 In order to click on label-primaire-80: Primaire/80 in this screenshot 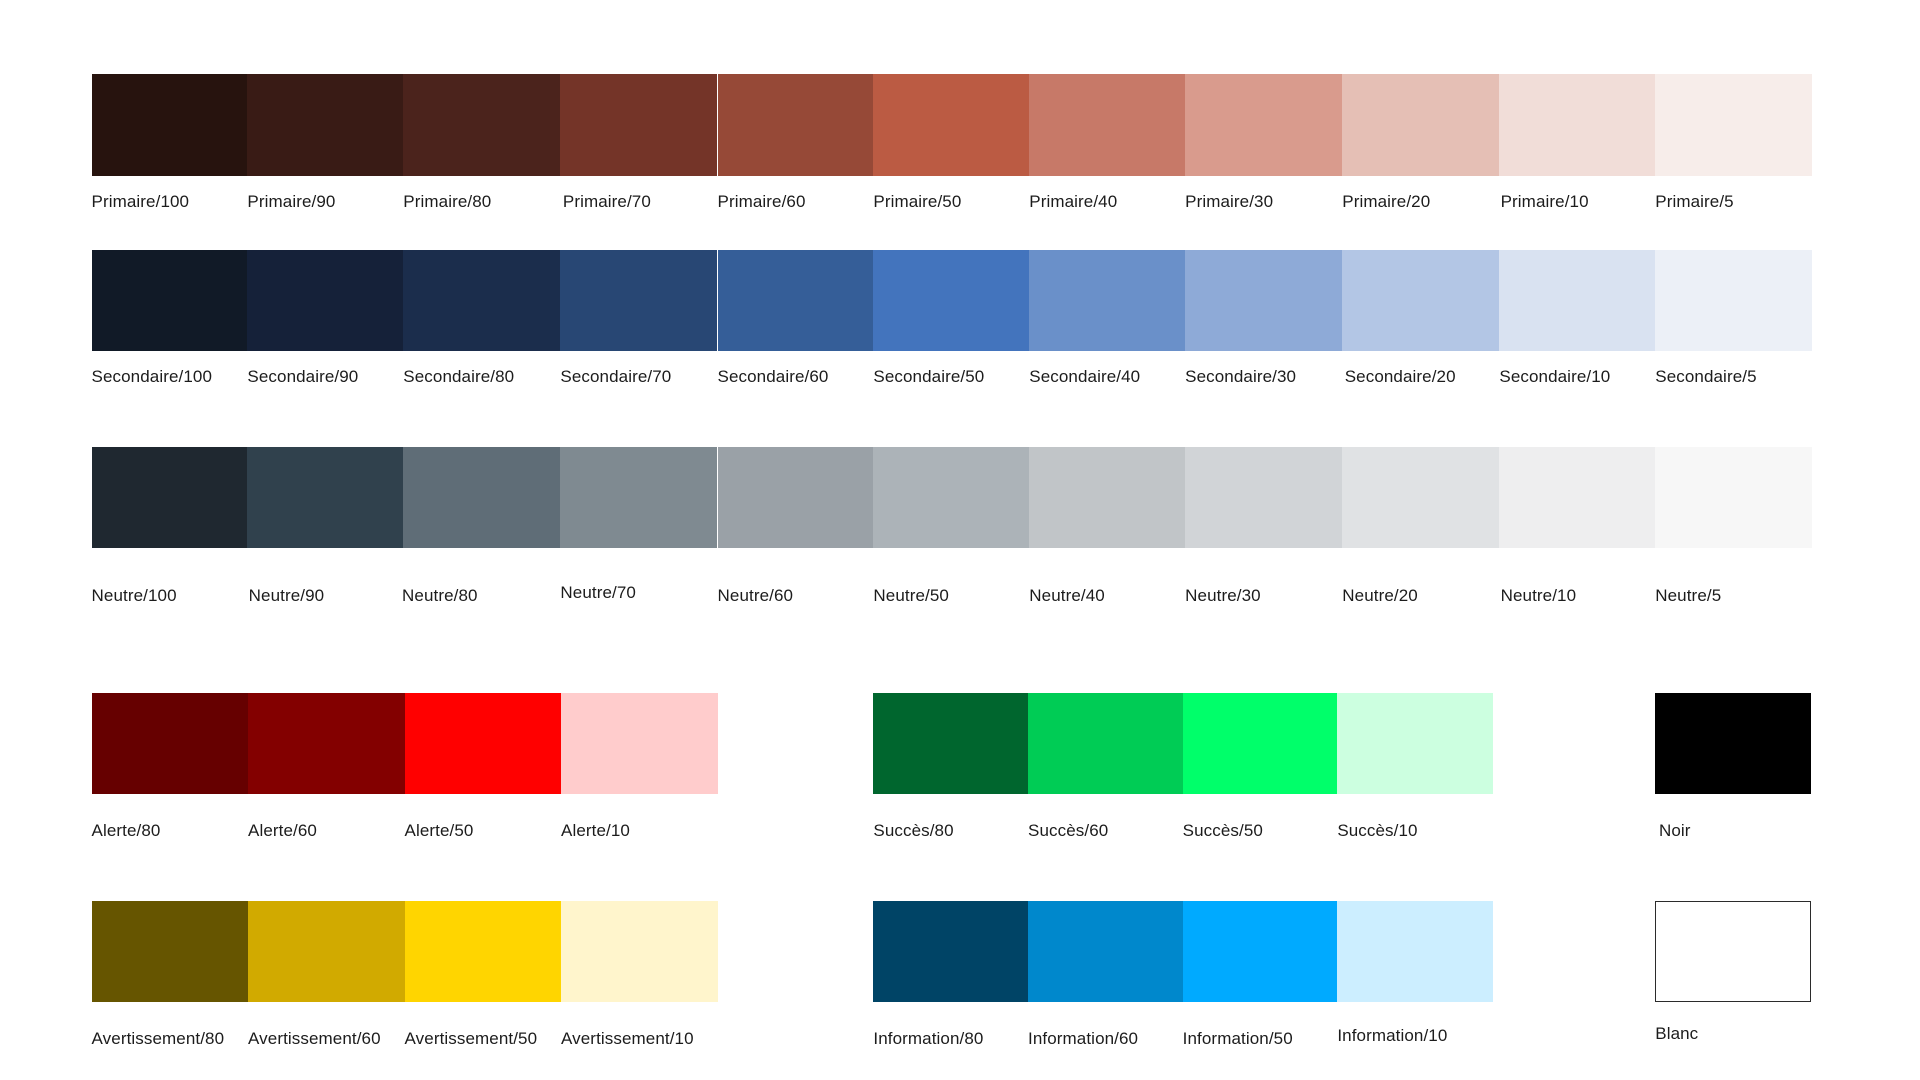, I will do `click(447, 201)`.